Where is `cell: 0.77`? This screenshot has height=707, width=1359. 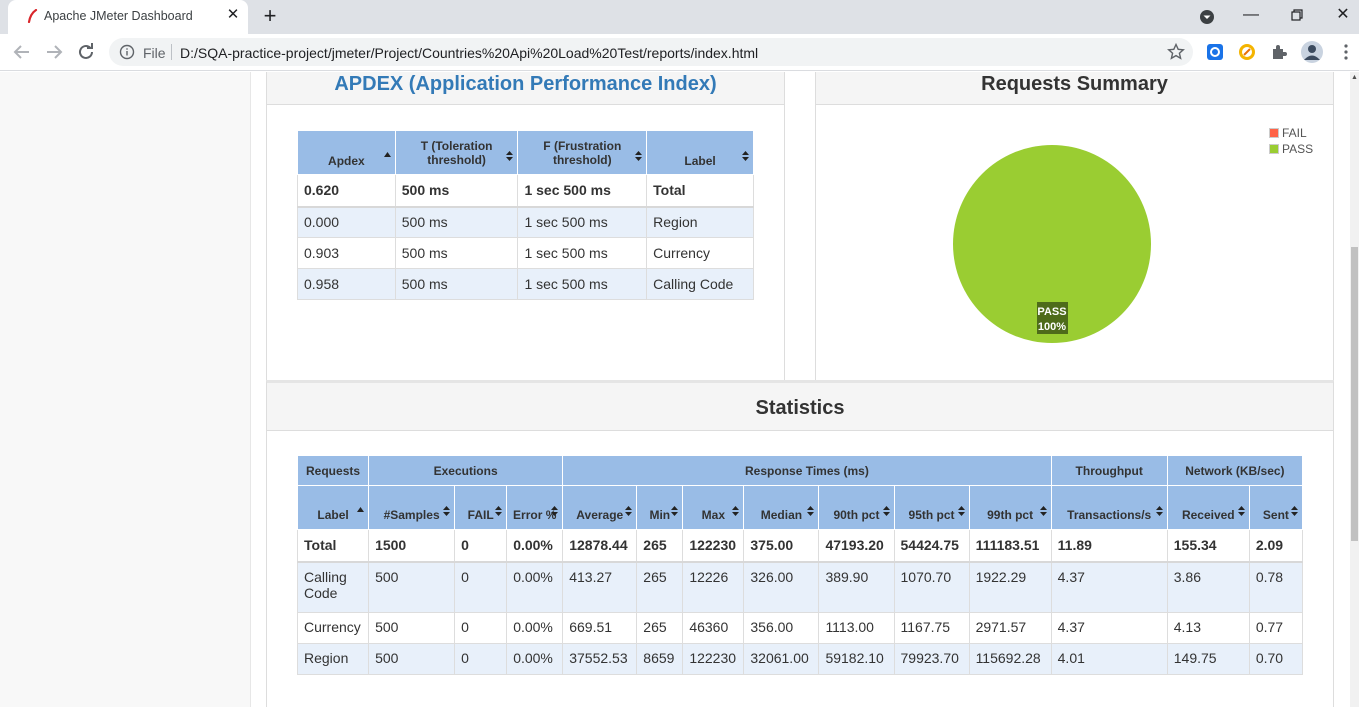 cell: 0.77 is located at coordinates (1276, 628).